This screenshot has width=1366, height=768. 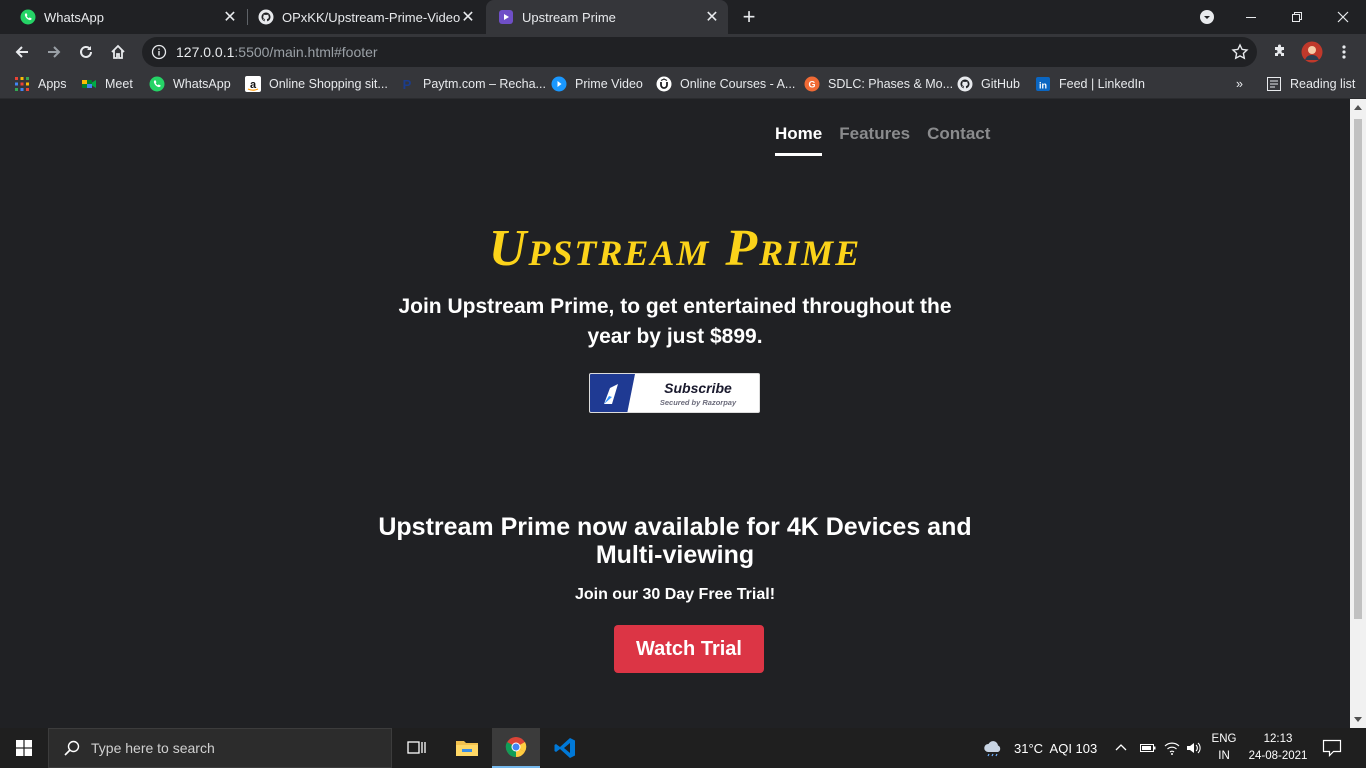 What do you see at coordinates (1297, 17) in the screenshot?
I see `restore-icon` at bounding box center [1297, 17].